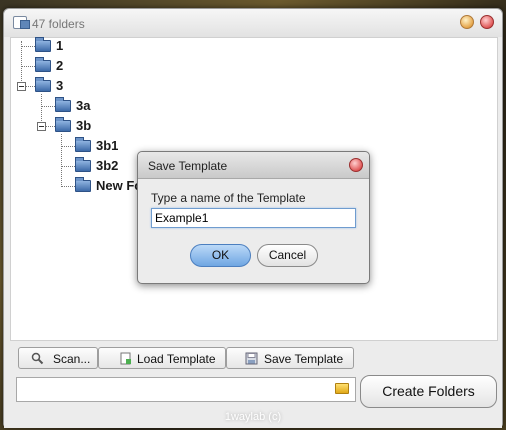 The height and width of the screenshot is (430, 506). I want to click on tree-node-label: 3a, so click(83, 105).